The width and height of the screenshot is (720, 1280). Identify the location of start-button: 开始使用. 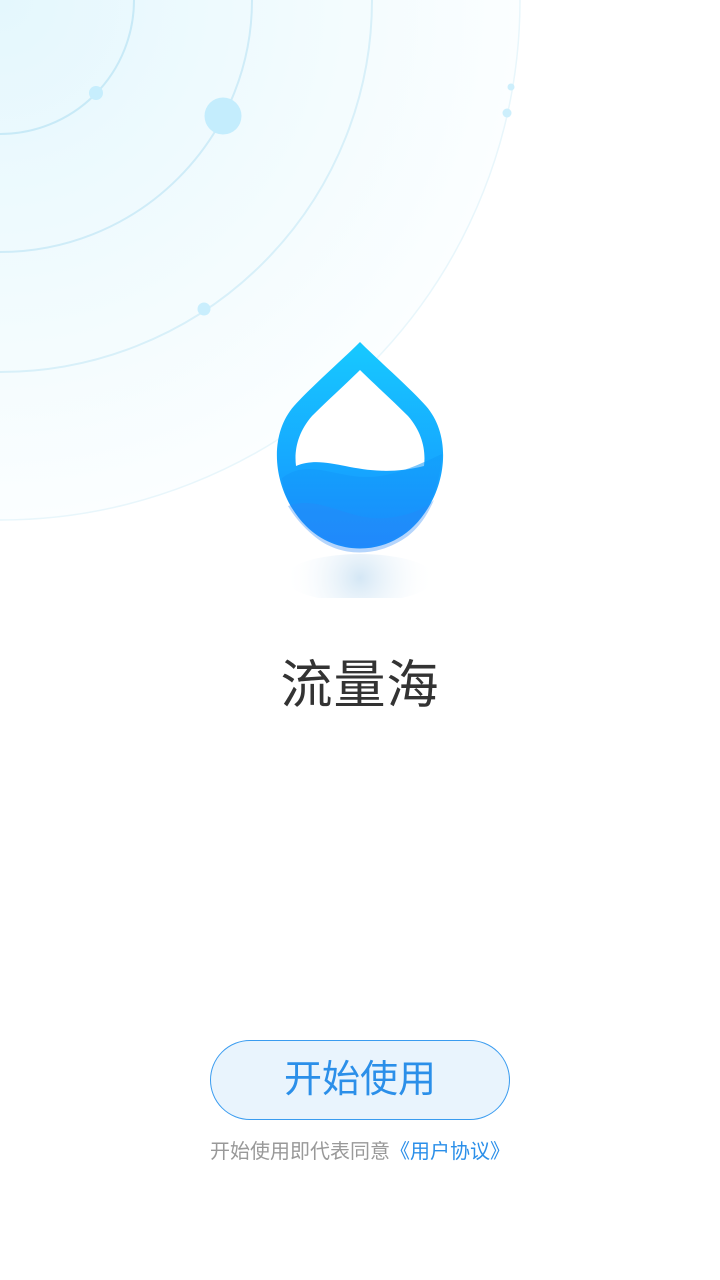
(360, 1080).